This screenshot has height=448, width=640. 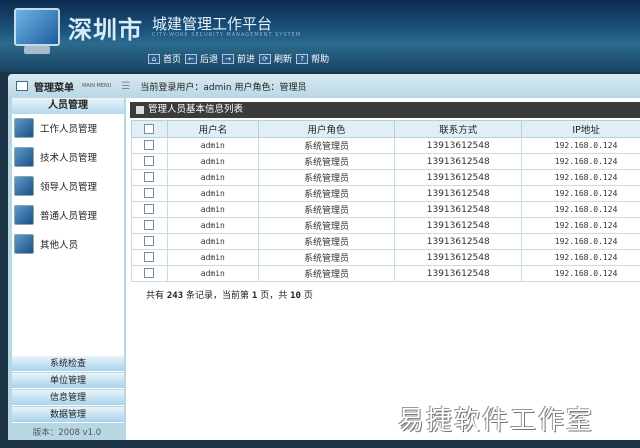 I want to click on sidebar-item: 其他人员, so click(x=46, y=244).